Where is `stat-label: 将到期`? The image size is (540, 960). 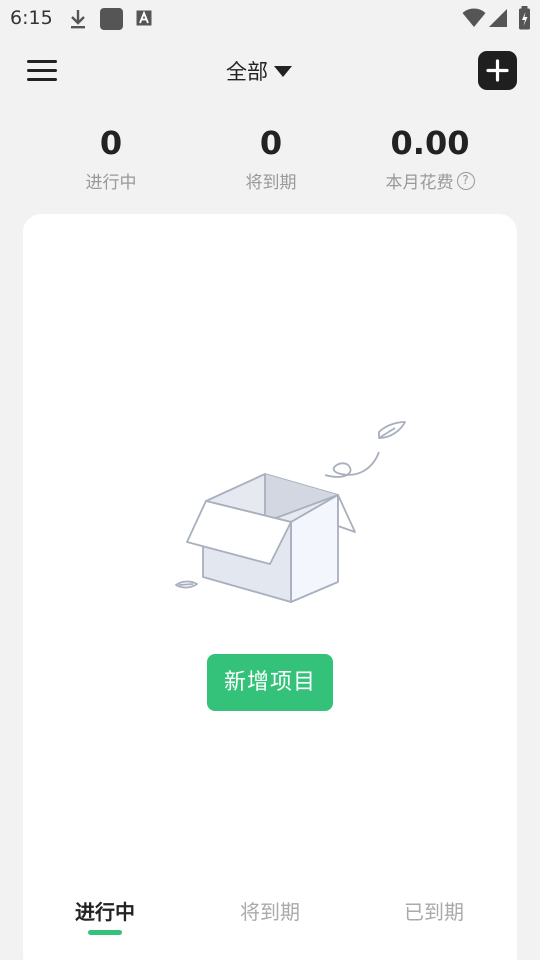 stat-label: 将到期 is located at coordinates (271, 183).